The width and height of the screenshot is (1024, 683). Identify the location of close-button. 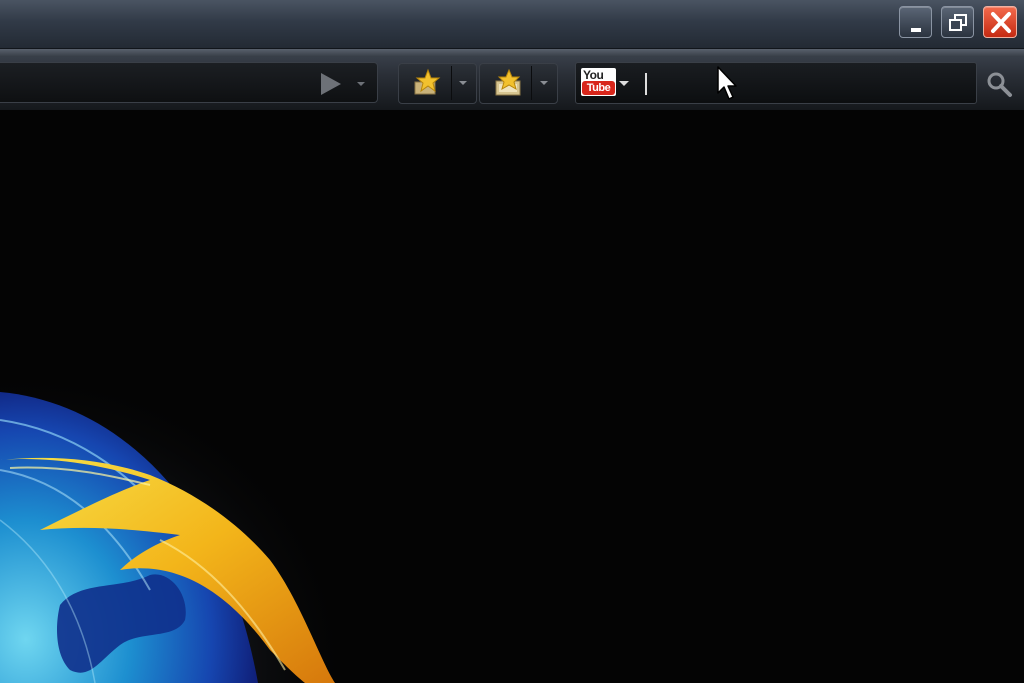
(1000, 22).